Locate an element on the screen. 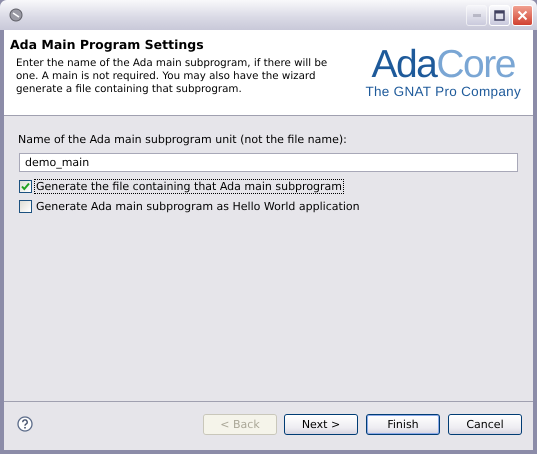 This screenshot has width=537, height=454. field-label: Name of the Ada main subprogram unit (not the file name): is located at coordinates (183, 139).